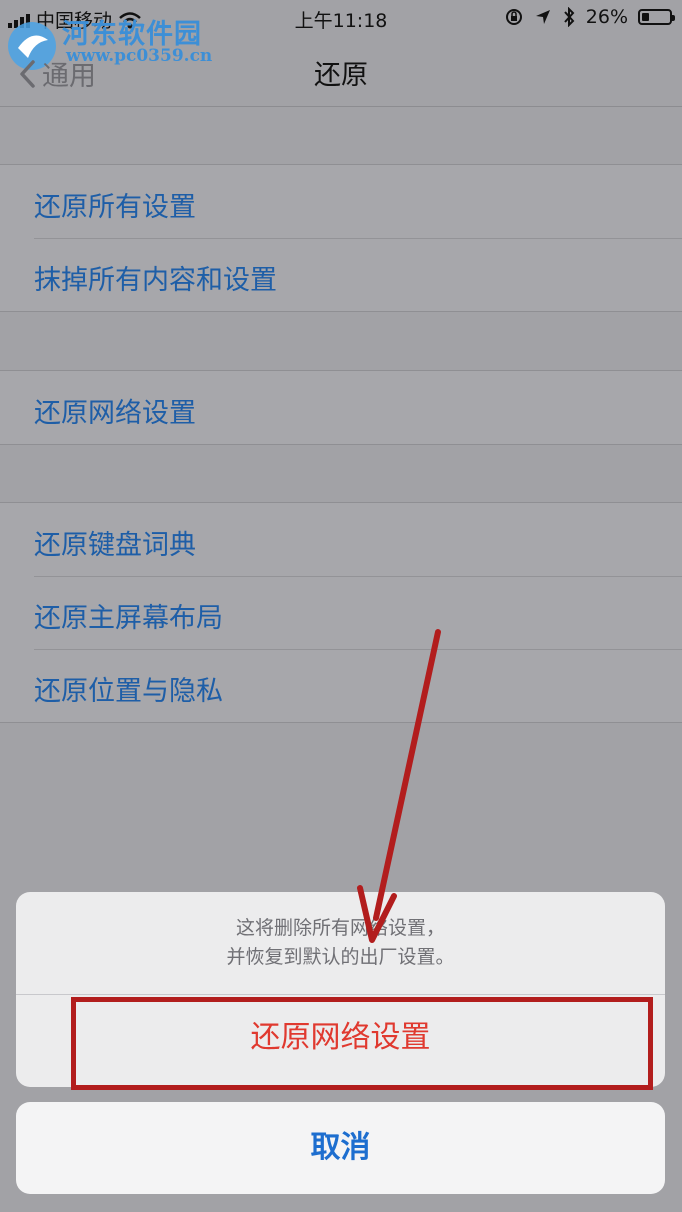 This screenshot has height=1212, width=682. I want to click on location-icon, so click(542, 17).